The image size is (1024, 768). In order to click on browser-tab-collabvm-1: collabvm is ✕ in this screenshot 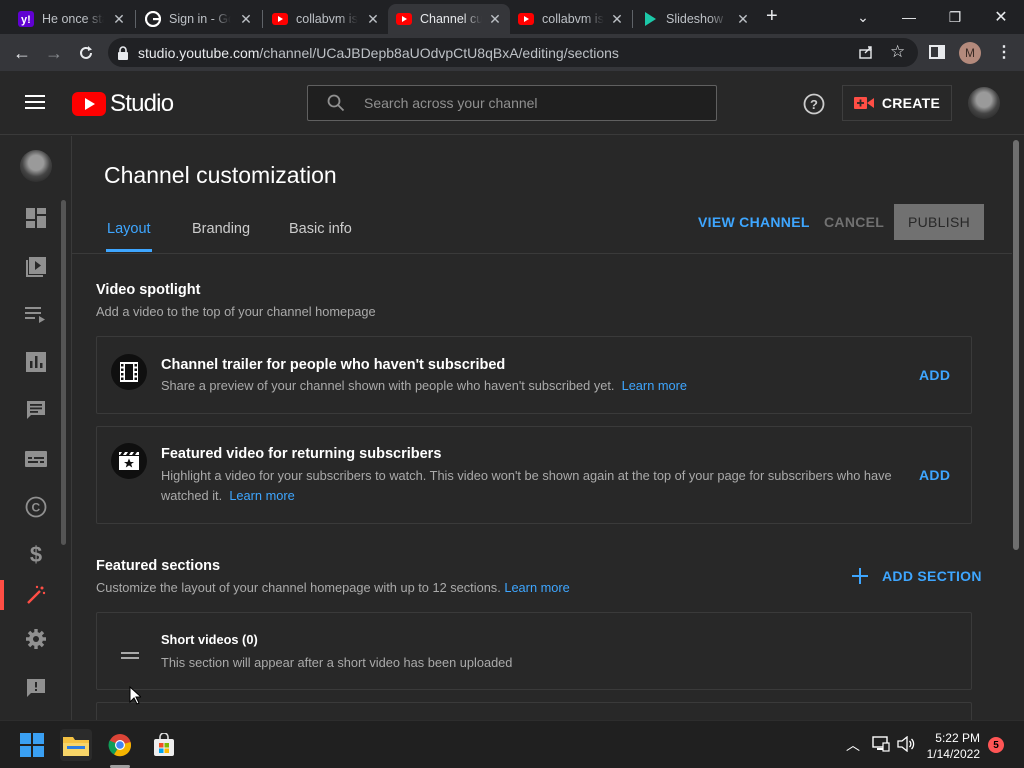, I will do `click(326, 19)`.